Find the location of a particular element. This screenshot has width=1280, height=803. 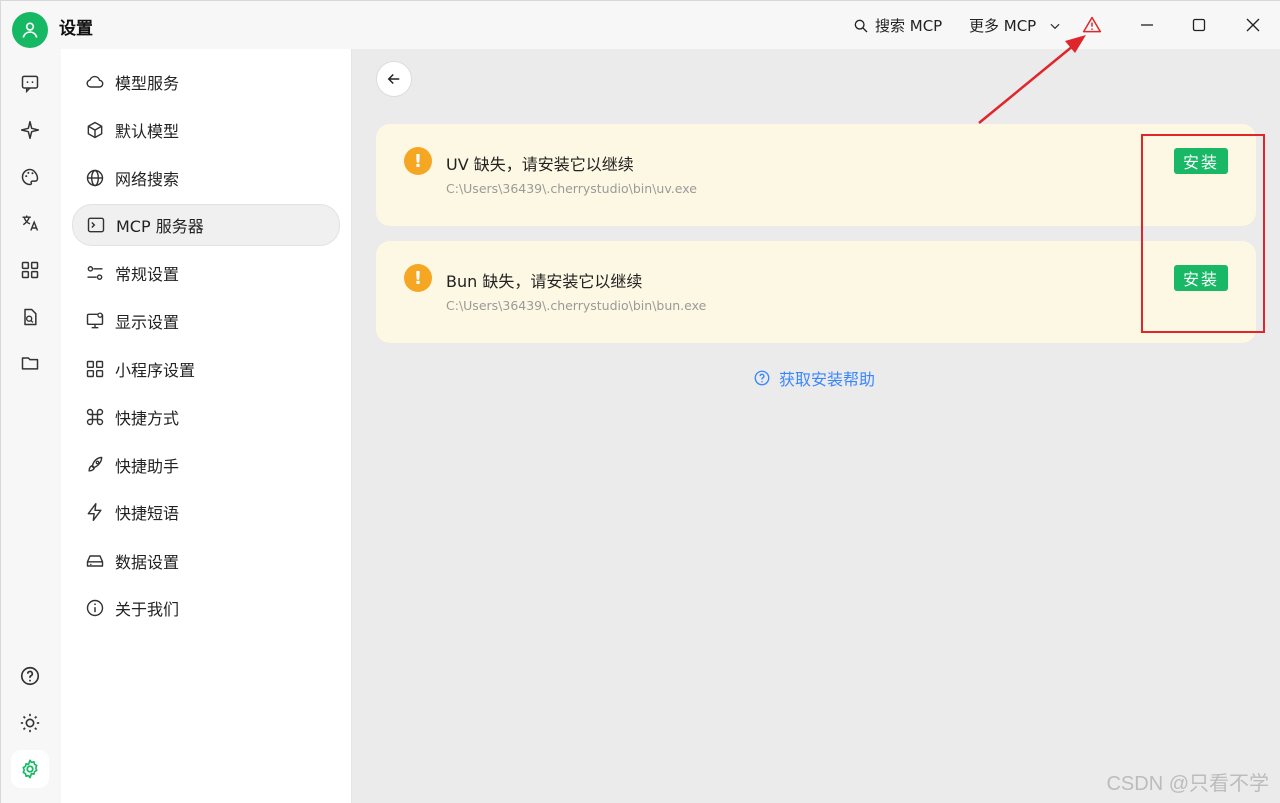

annotation-highlight-box is located at coordinates (1203, 233).